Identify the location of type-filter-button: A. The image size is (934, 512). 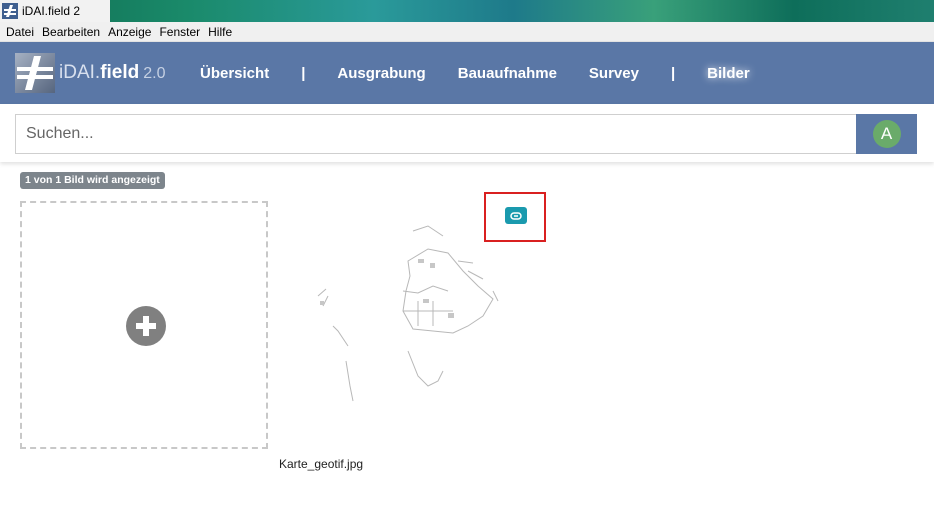
(886, 134).